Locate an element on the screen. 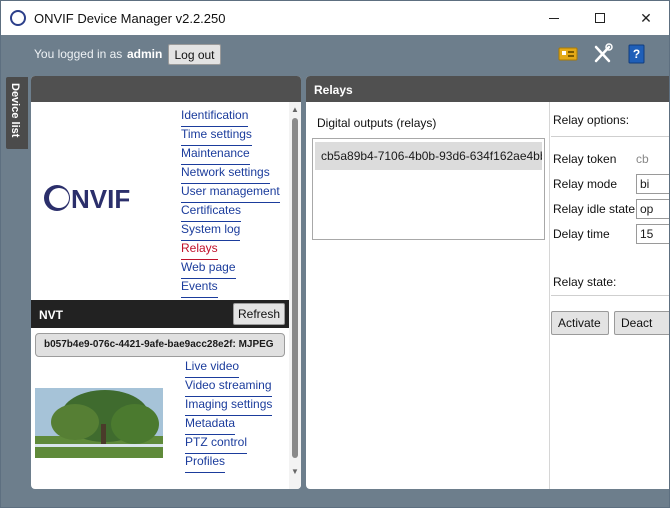 The height and width of the screenshot is (508, 670). svg-text: NVIF is located at coordinates (100, 199).